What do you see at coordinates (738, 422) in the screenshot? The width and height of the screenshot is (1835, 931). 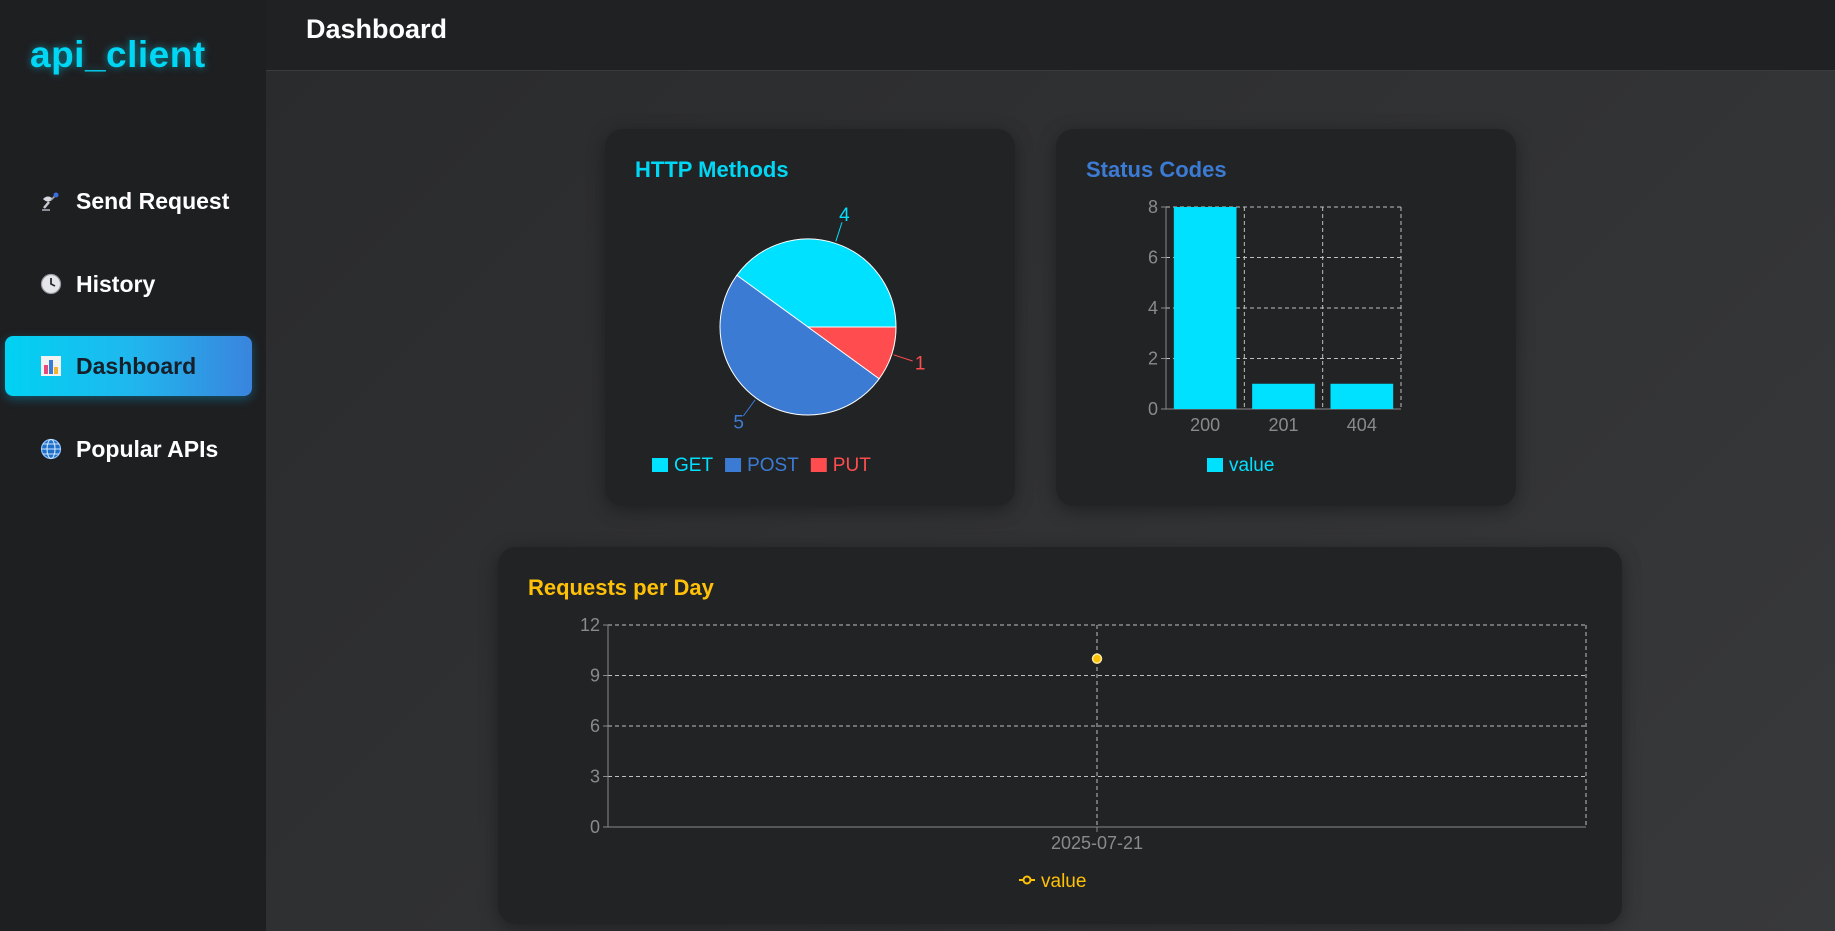 I see `pie-value-label: 5` at bounding box center [738, 422].